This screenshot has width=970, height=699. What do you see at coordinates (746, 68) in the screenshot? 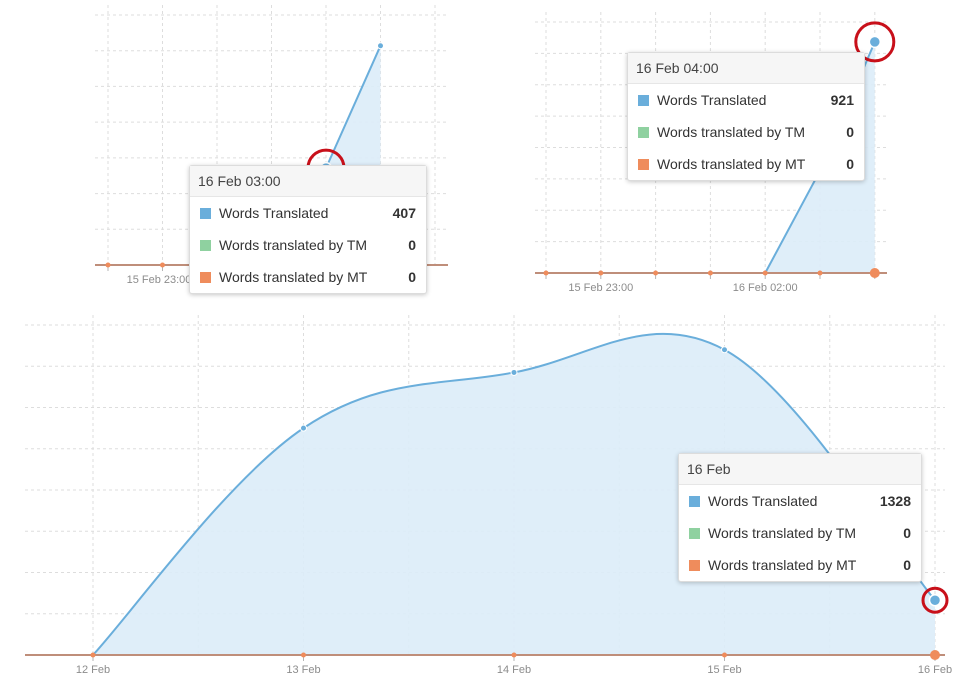
I see `tooltip-title: 16 Feb 04:00` at bounding box center [746, 68].